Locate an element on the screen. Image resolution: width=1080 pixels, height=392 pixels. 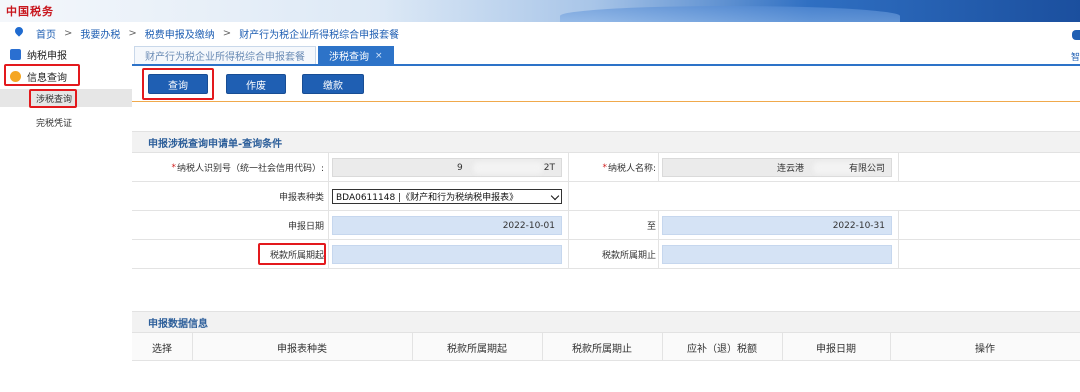
period-start-label: 税款所属期起 is located at coordinates (296, 256).